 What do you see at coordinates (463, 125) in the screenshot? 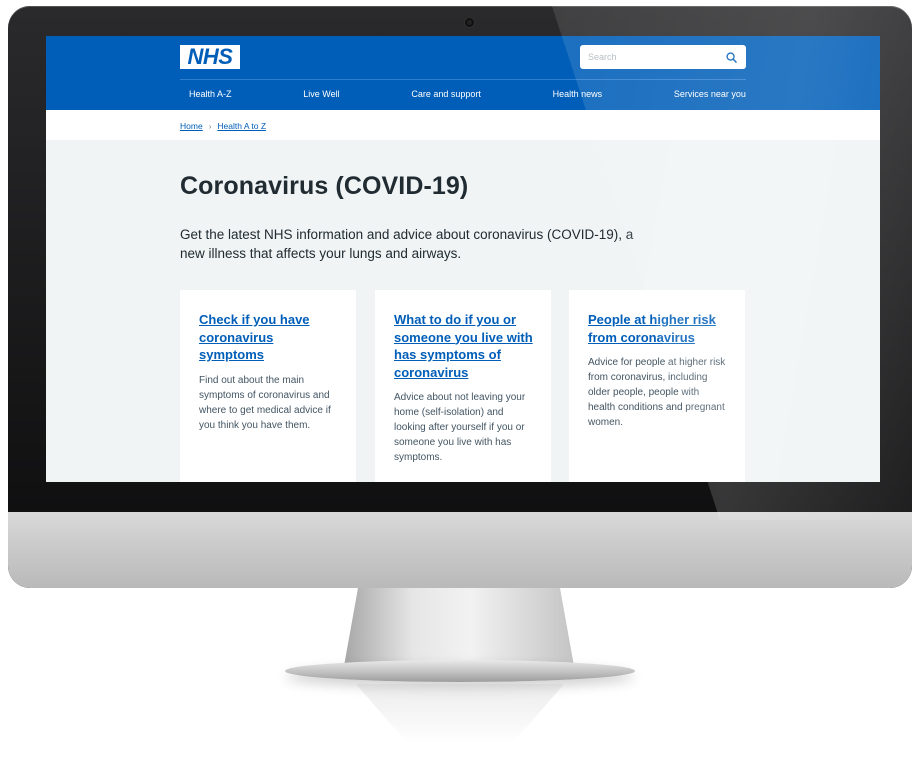
I see `breadcrumb-bar: Home › Health A to Z` at bounding box center [463, 125].